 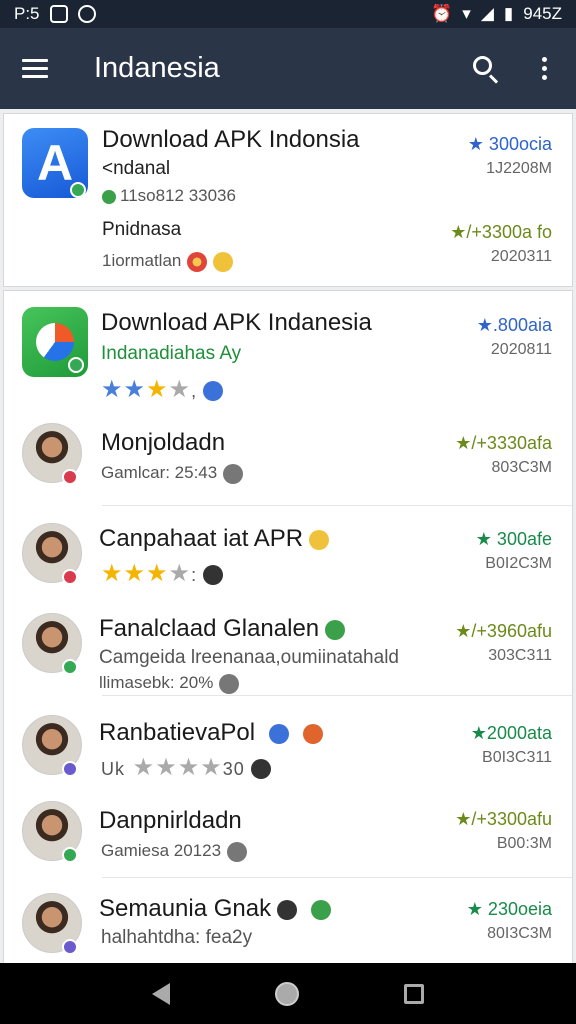 What do you see at coordinates (169, 683) in the screenshot?
I see `item-meta: llimasebk: 20%` at bounding box center [169, 683].